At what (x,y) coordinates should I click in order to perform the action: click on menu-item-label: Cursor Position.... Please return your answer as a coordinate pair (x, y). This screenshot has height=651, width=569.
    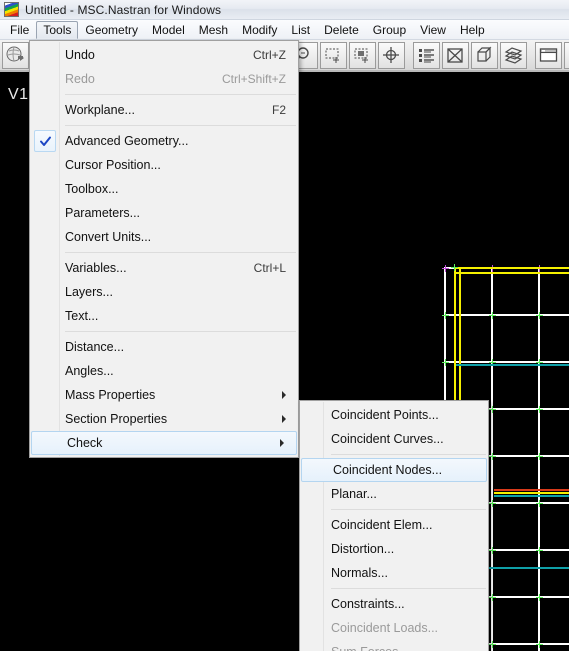
    Looking at the image, I should click on (113, 165).